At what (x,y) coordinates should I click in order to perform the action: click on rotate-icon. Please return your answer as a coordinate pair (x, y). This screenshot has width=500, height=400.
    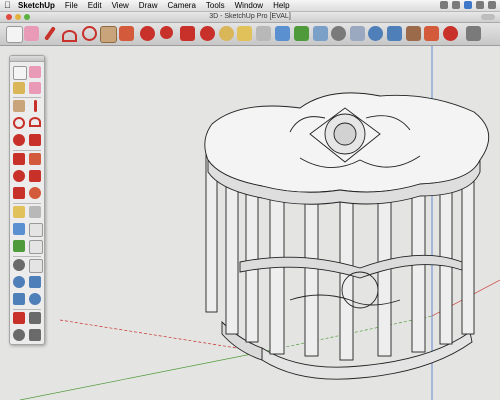
    Looking at the image, I should click on (19, 176).